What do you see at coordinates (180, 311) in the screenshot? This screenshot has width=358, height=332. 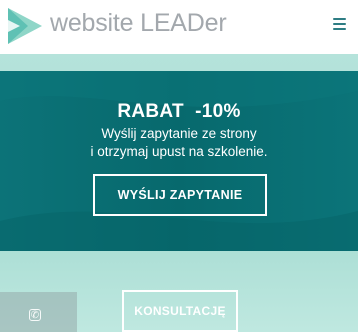 I see `consultation-button: KONSULTACJĘ` at bounding box center [180, 311].